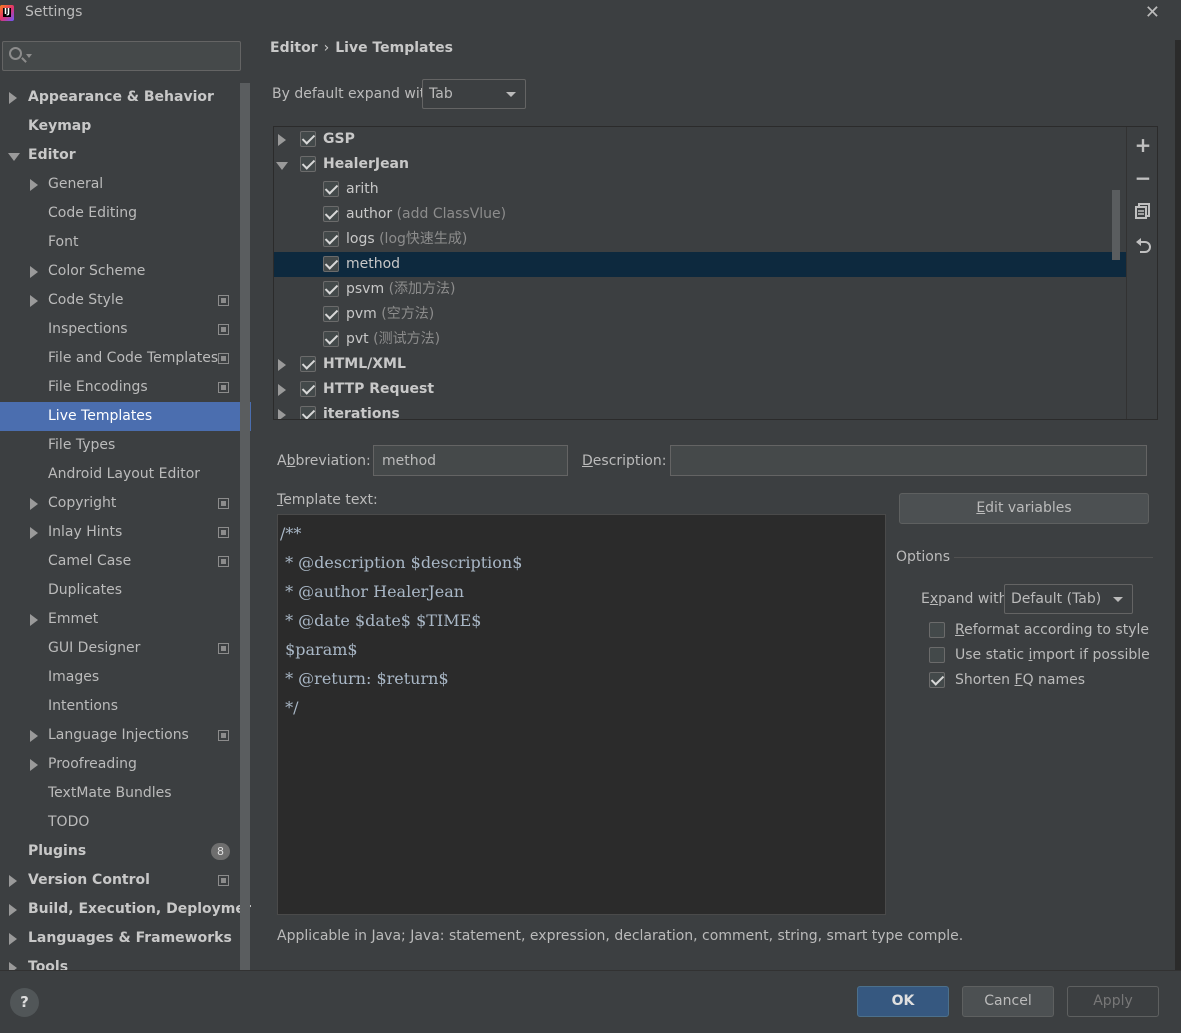  I want to click on template-group-row: HealerJean, so click(700, 164).